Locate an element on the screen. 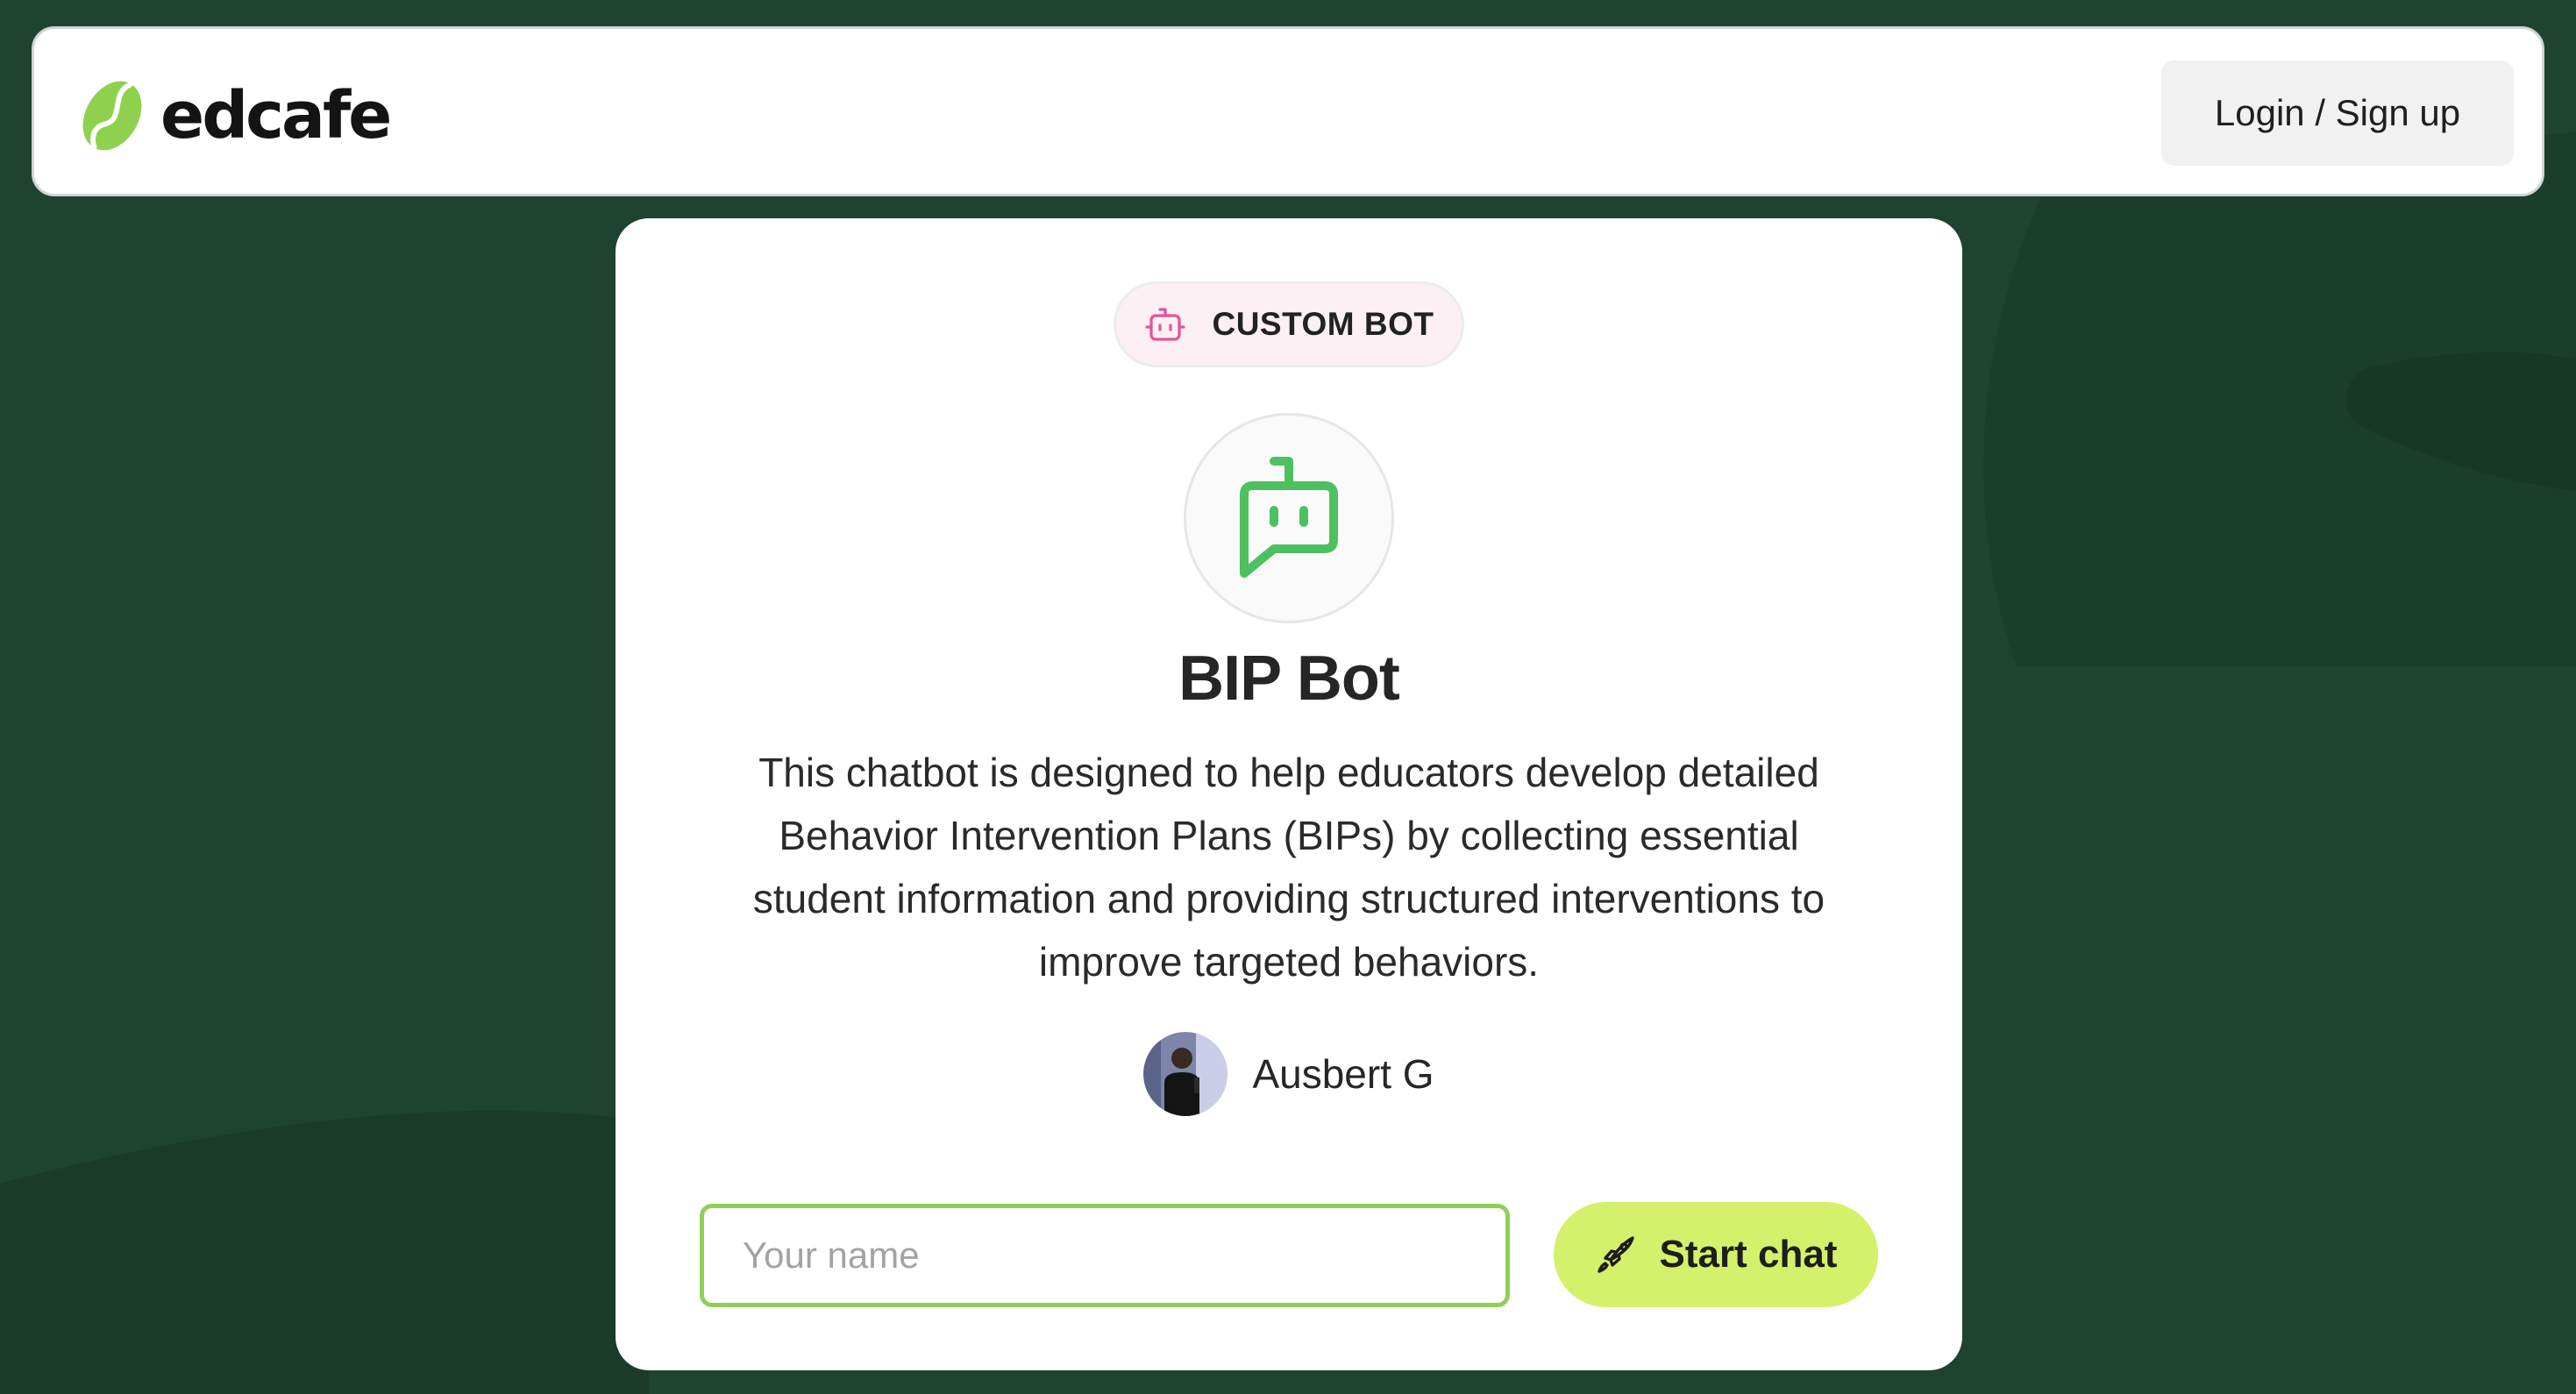 The width and height of the screenshot is (2576, 1394). chat-bot-icon is located at coordinates (1289, 517).